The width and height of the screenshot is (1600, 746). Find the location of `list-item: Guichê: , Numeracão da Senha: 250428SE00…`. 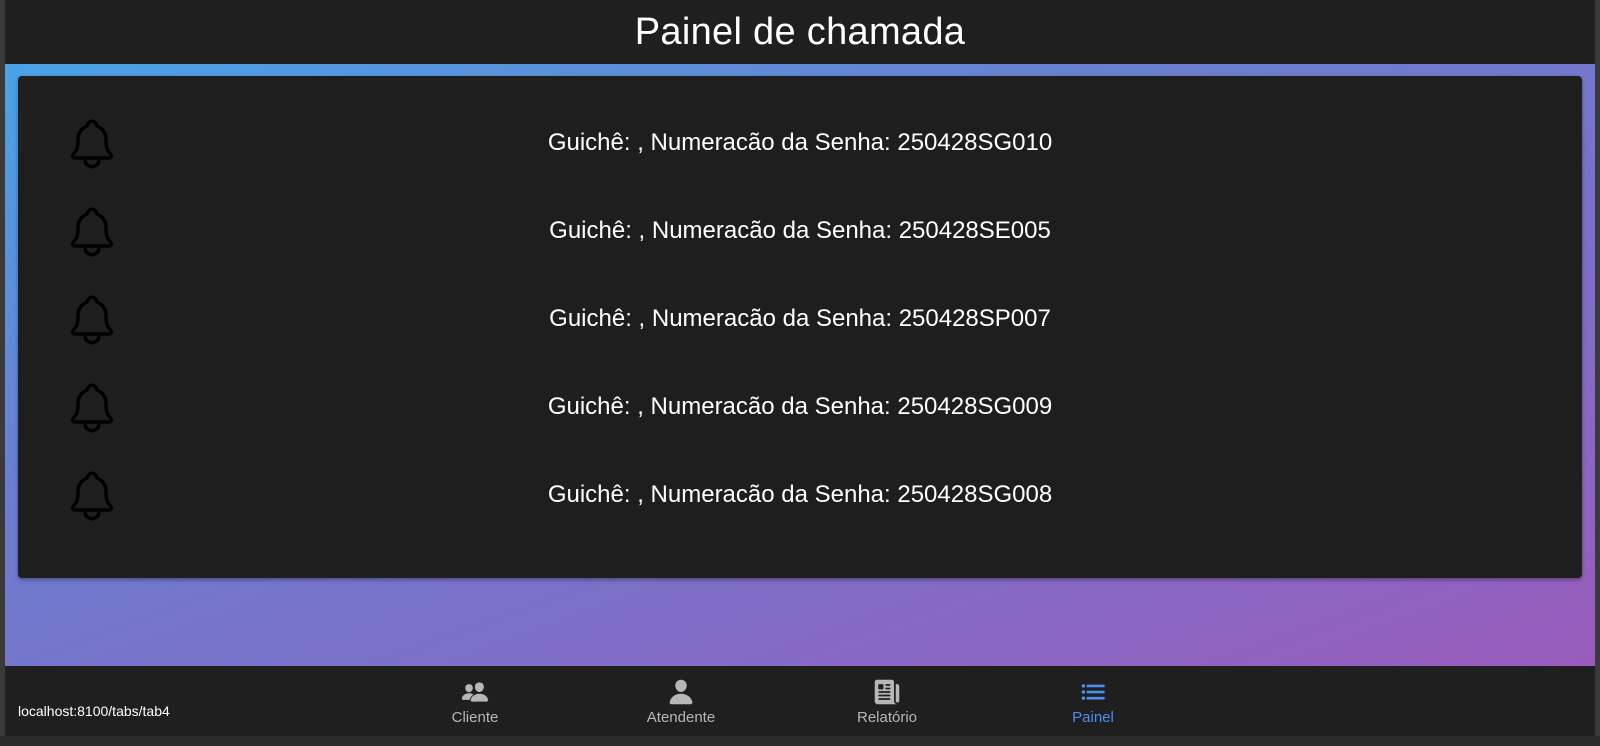

list-item: Guichê: , Numeracão da Senha: 250428SE00… is located at coordinates (800, 231).